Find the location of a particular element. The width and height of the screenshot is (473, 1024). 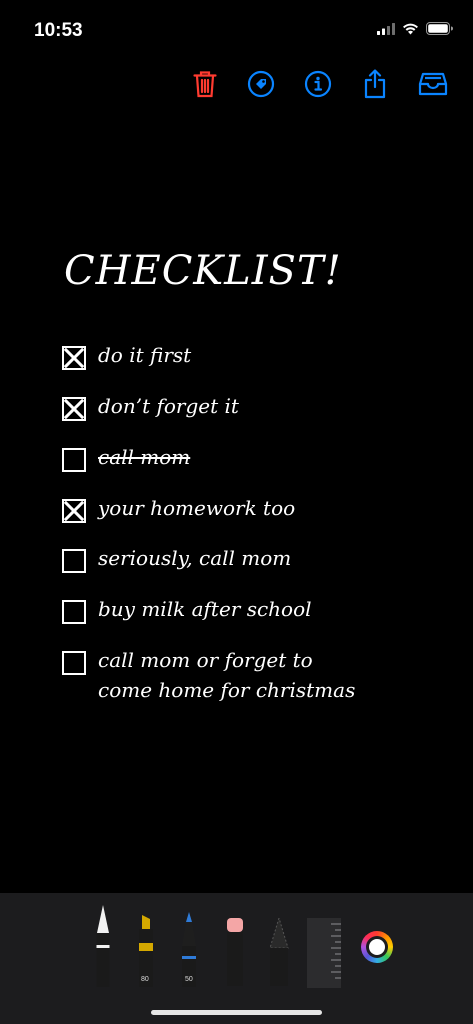

item-text: call mom is located at coordinates (144, 457).